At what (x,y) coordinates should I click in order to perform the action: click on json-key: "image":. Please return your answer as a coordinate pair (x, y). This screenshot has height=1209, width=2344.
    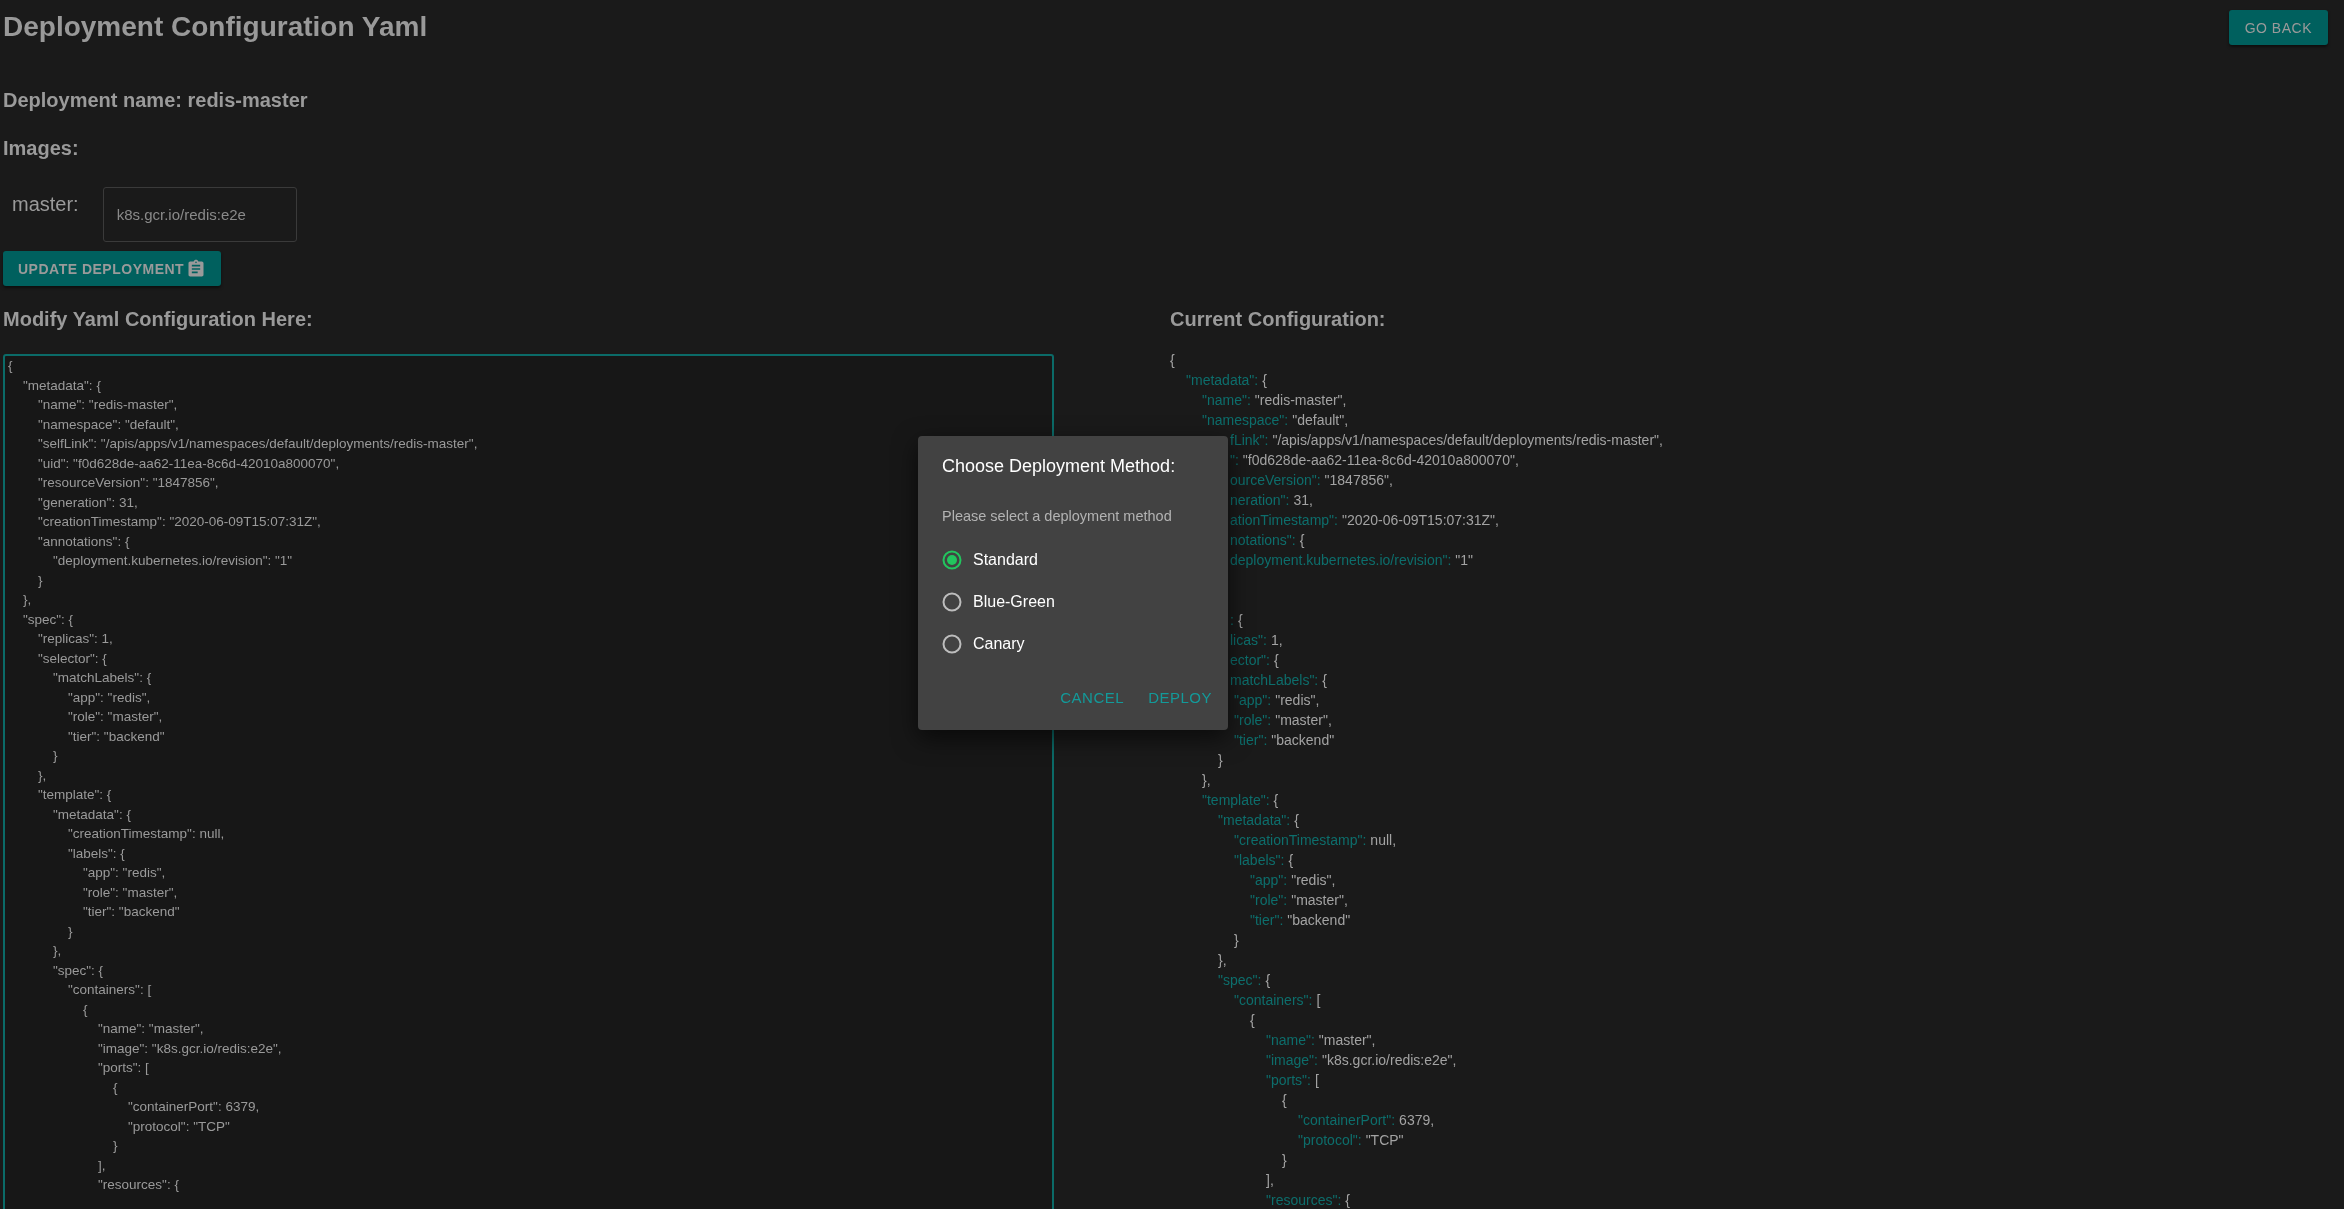
    Looking at the image, I should click on (1292, 1060).